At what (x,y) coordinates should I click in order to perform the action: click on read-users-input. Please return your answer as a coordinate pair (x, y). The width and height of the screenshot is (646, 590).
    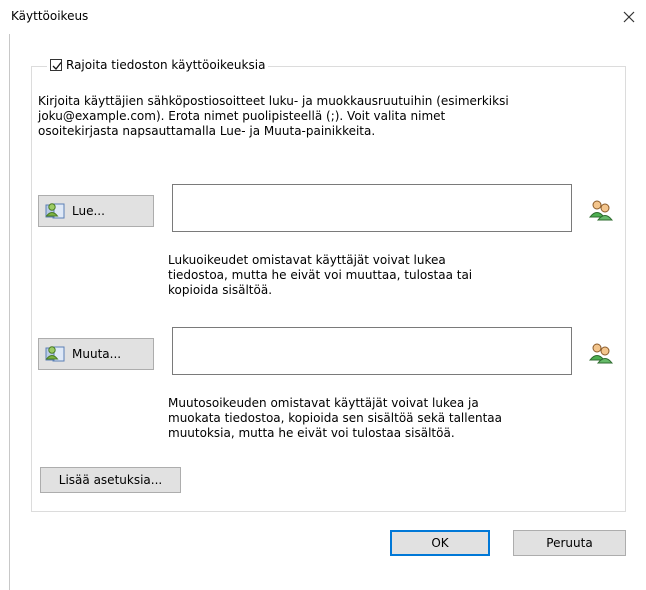
    Looking at the image, I should click on (372, 208).